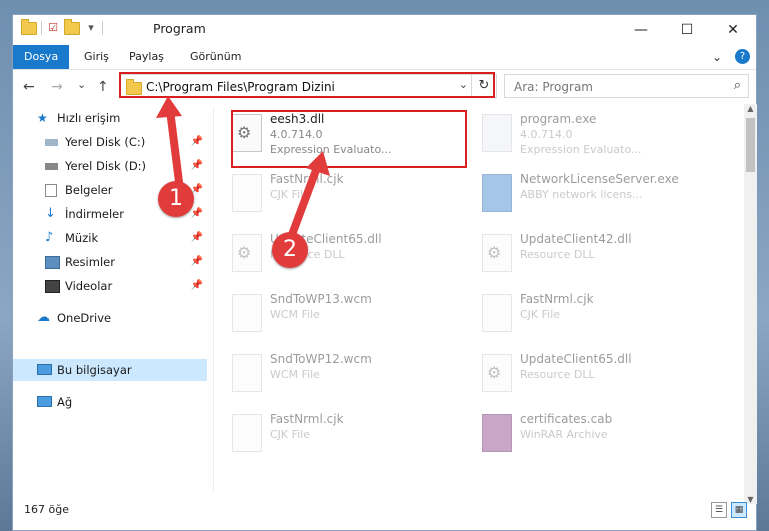 This screenshot has width=769, height=531. I want to click on sidebar-item-label: Ağ, so click(65, 402).